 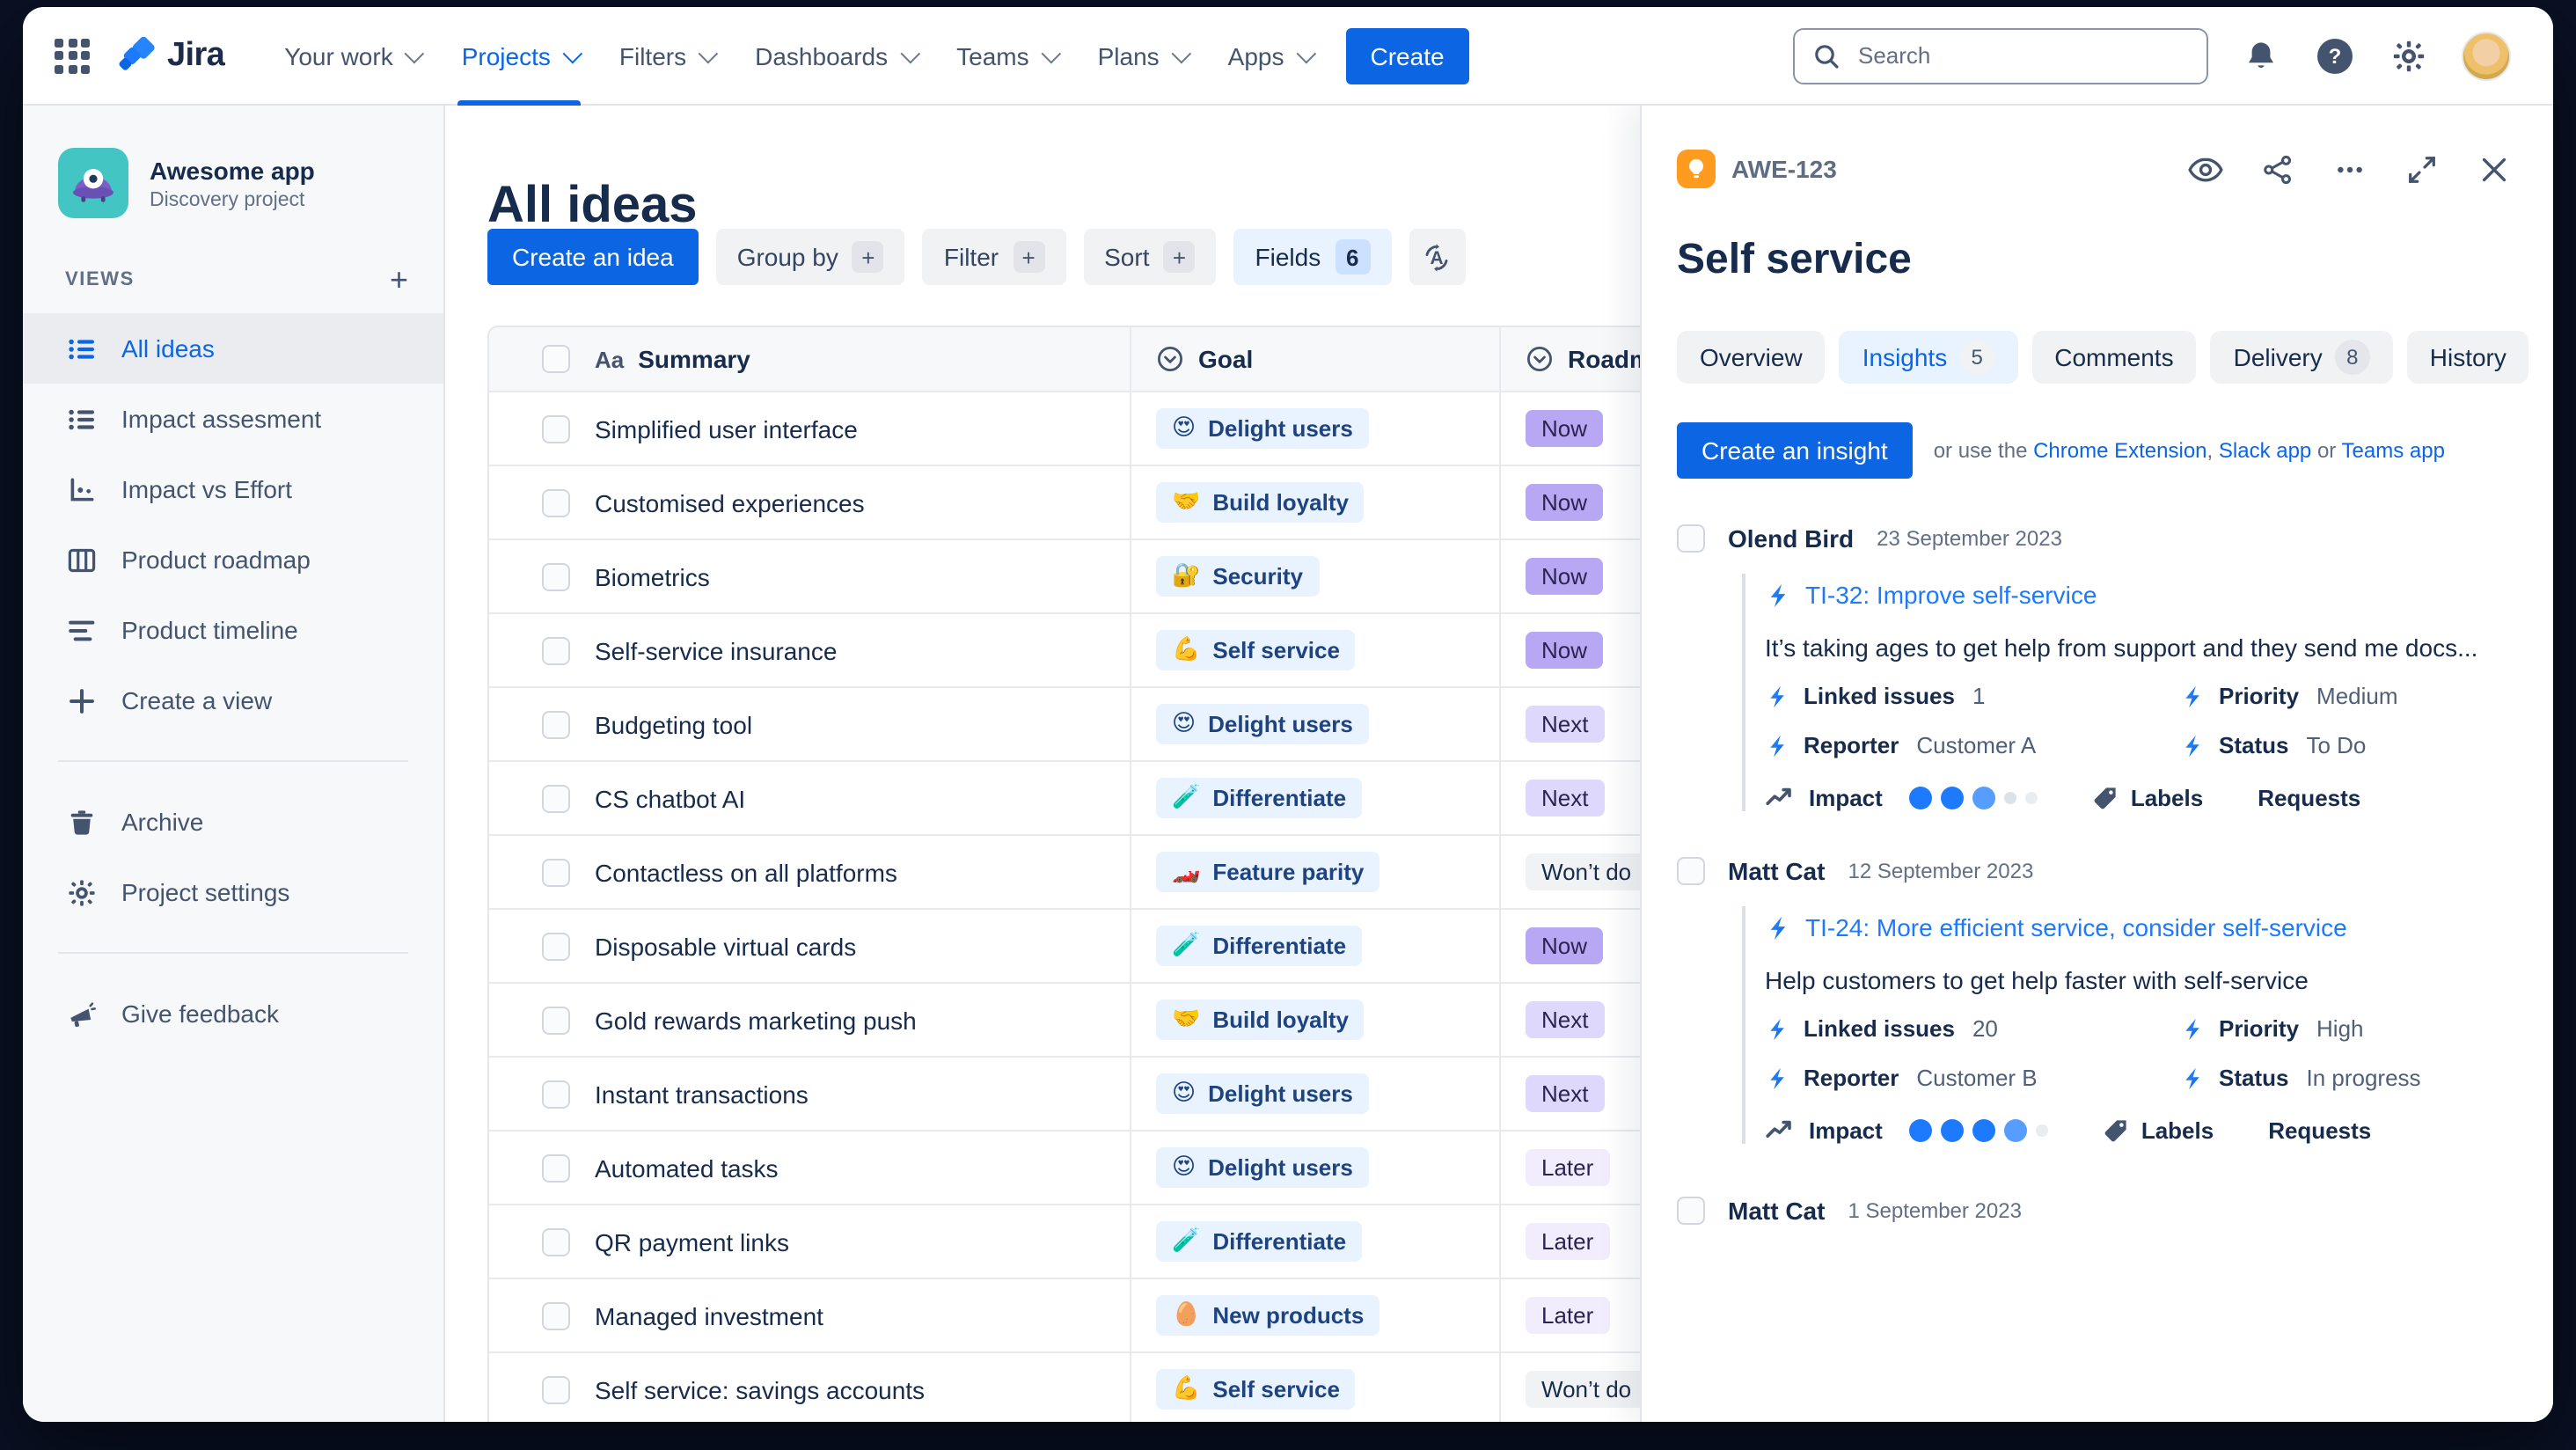 I want to click on sidebar-item-give-feedback: Give feedback, so click(x=233, y=1013).